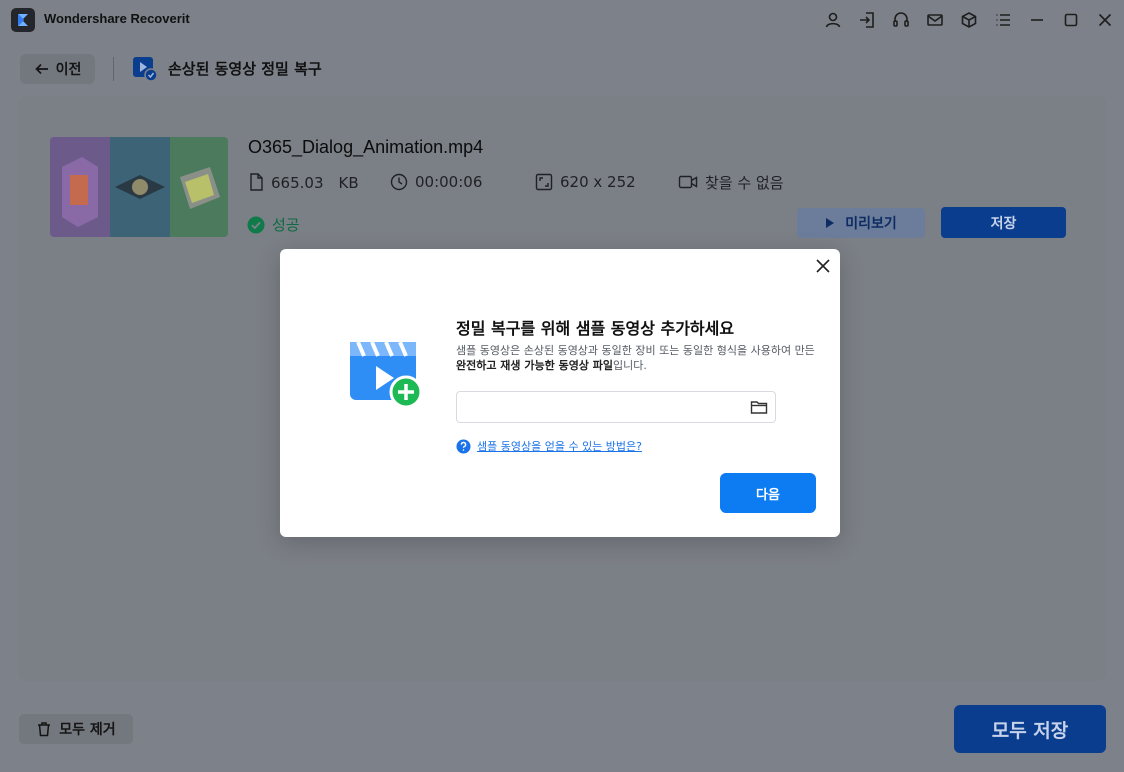 The height and width of the screenshot is (772, 1124). What do you see at coordinates (630, 365) in the screenshot?
I see `dialog-description-end: 입니다.` at bounding box center [630, 365].